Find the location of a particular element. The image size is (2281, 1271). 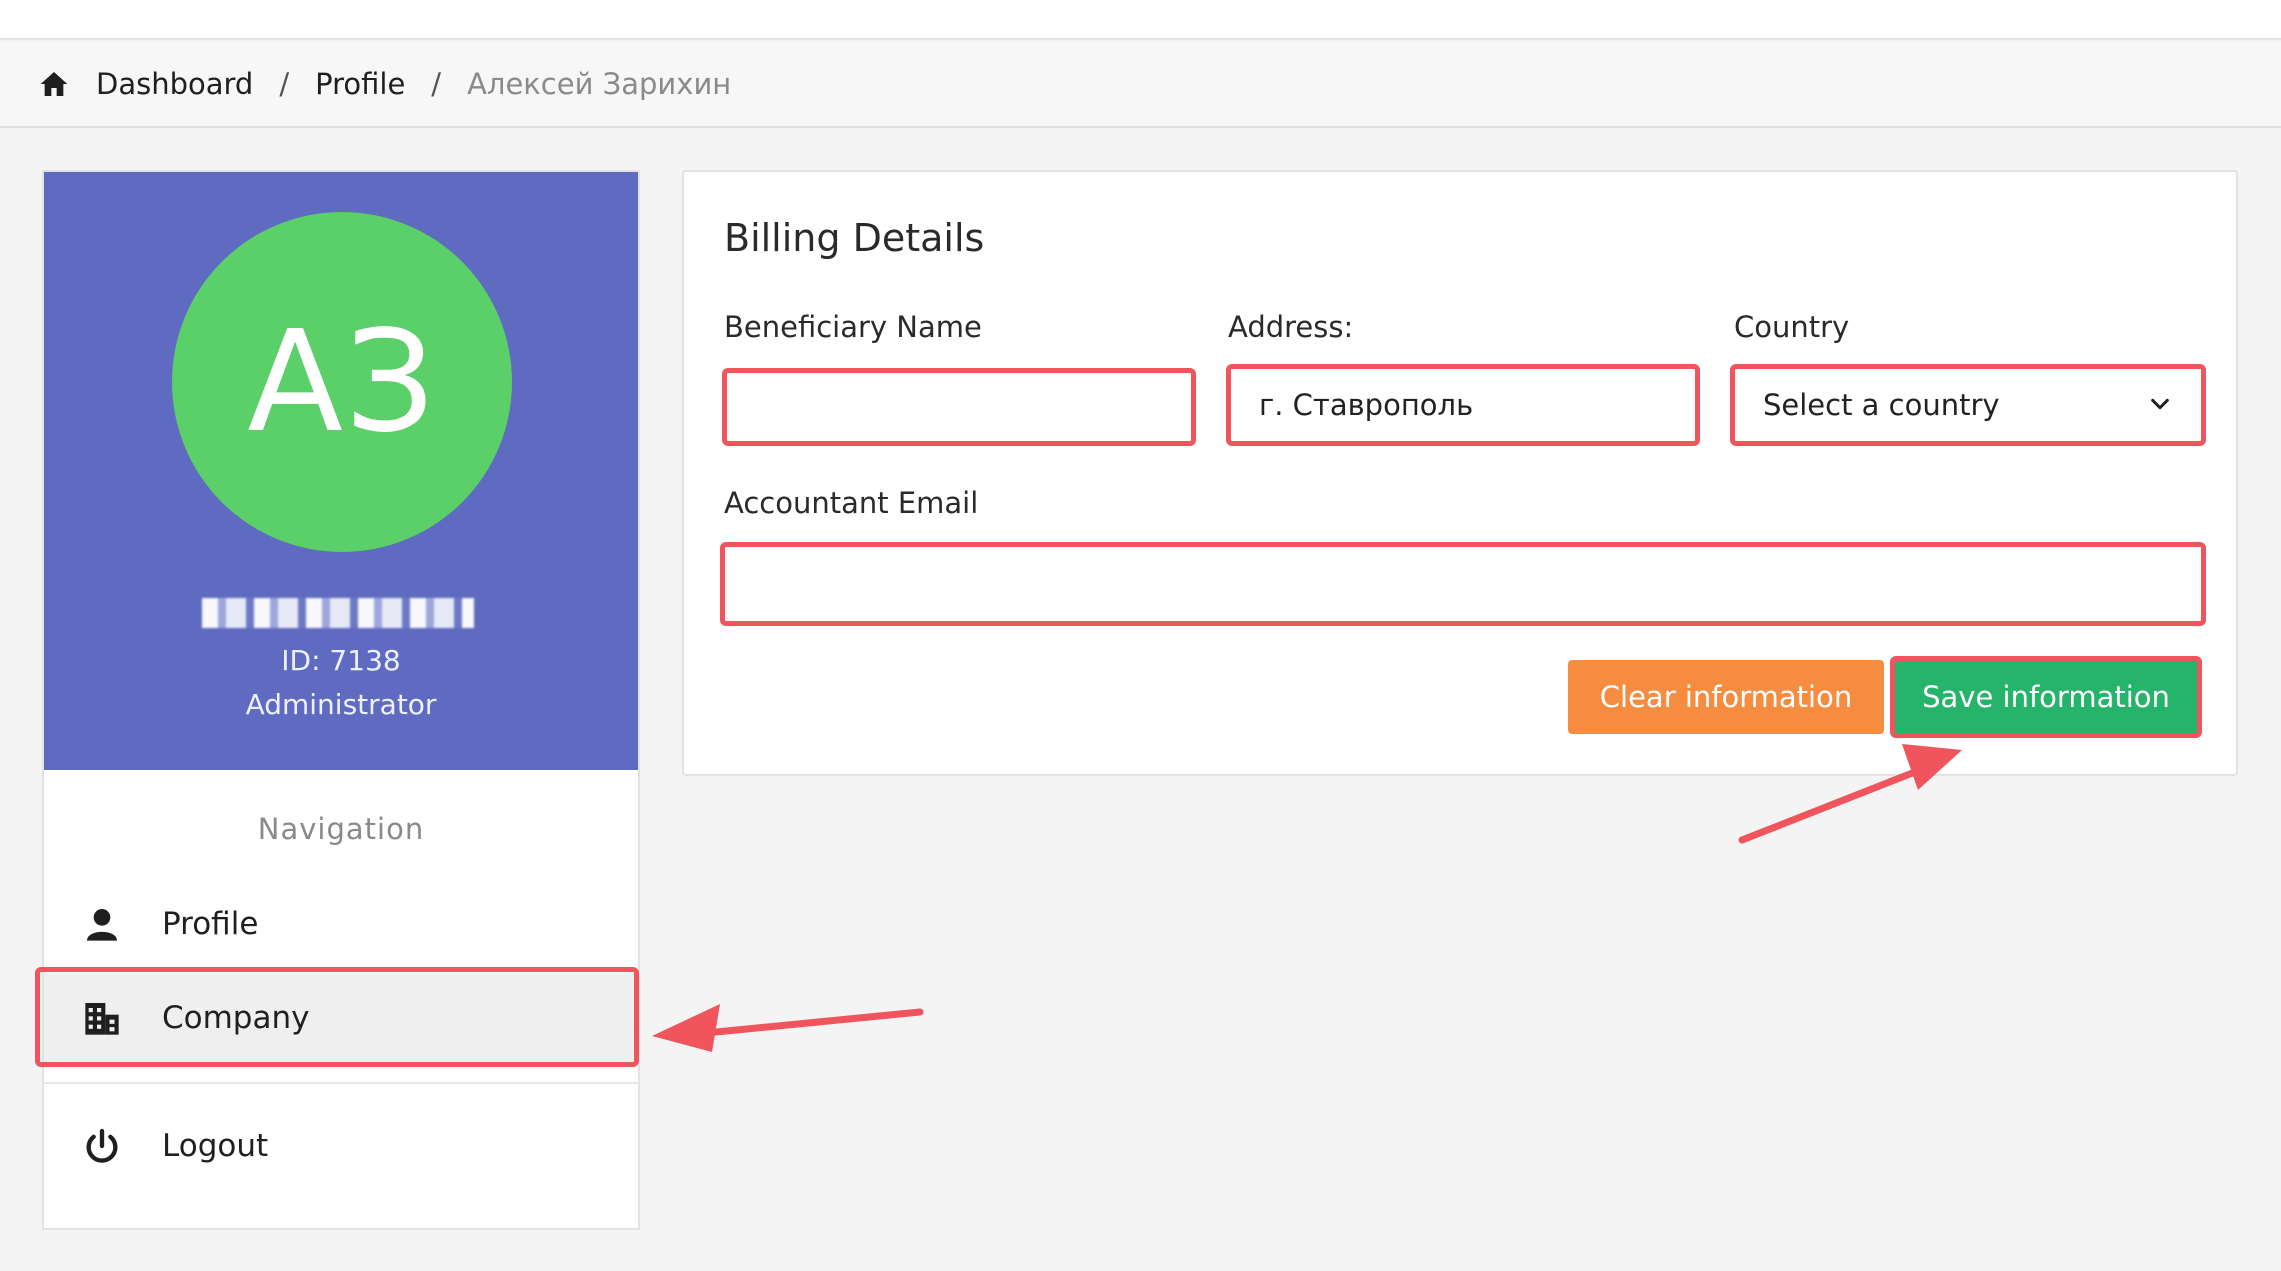

country-select: Select a country is located at coordinates (1968, 405).